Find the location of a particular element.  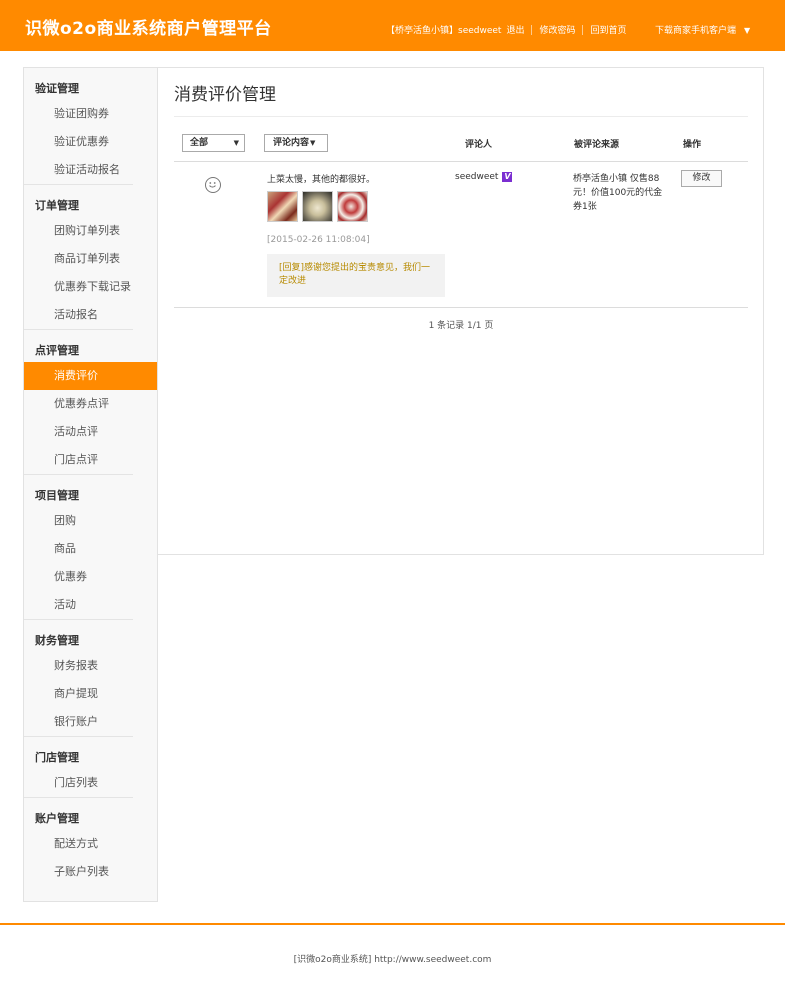

sidebar-item-coupons: 优惠券 is located at coordinates (90, 577).